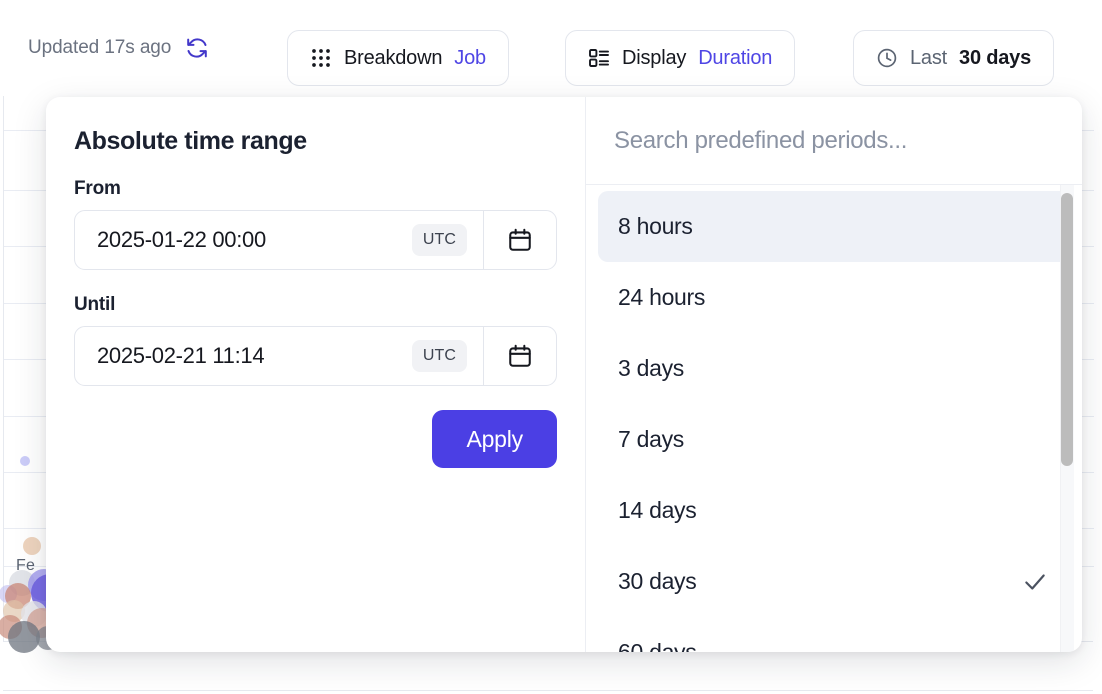 The width and height of the screenshot is (1102, 694). I want to click on predefined-option-7-days: 7 days, so click(834, 439).